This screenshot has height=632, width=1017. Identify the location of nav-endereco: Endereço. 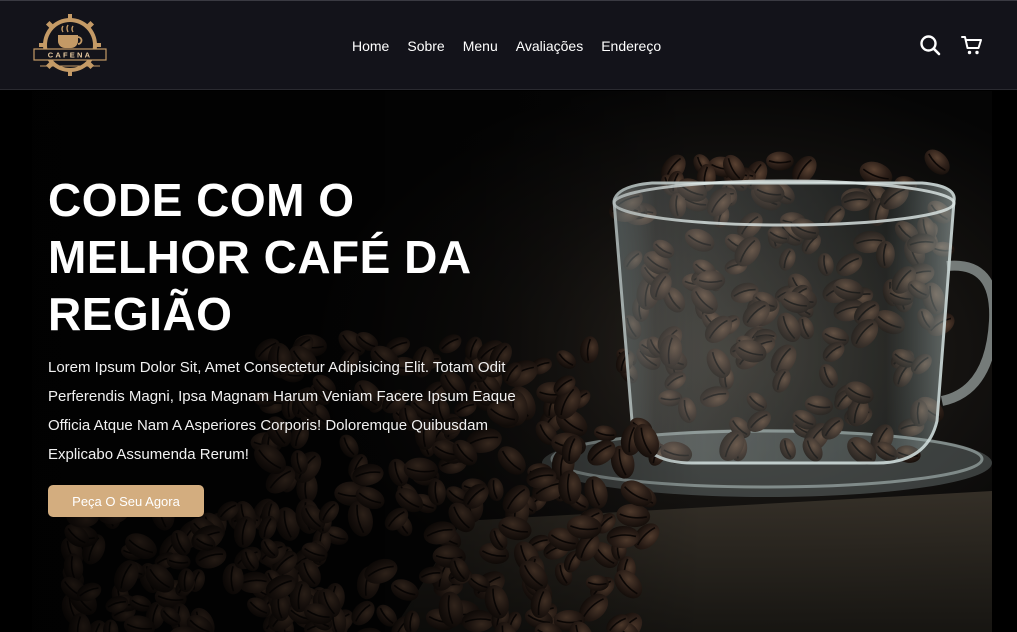
(631, 46).